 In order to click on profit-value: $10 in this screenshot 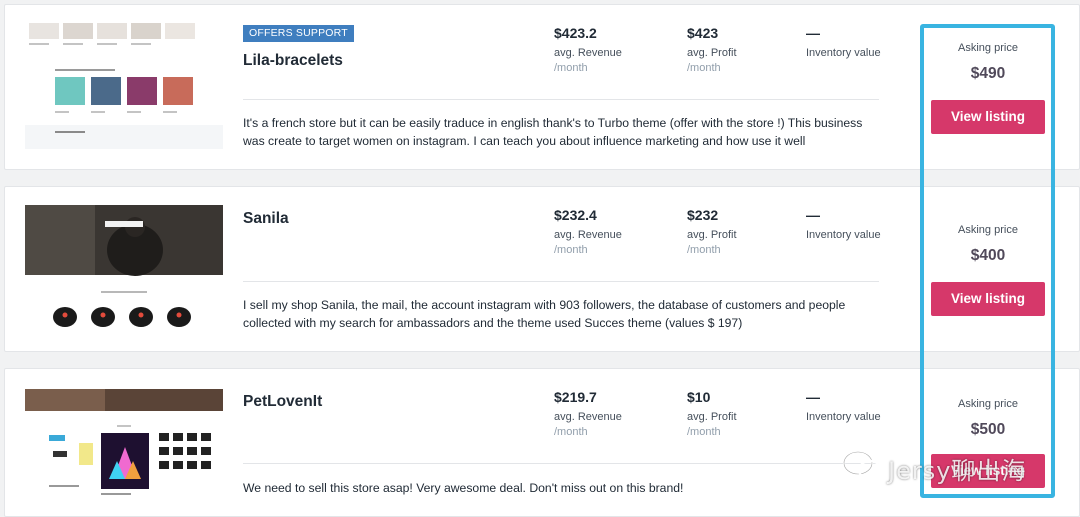, I will do `click(699, 397)`.